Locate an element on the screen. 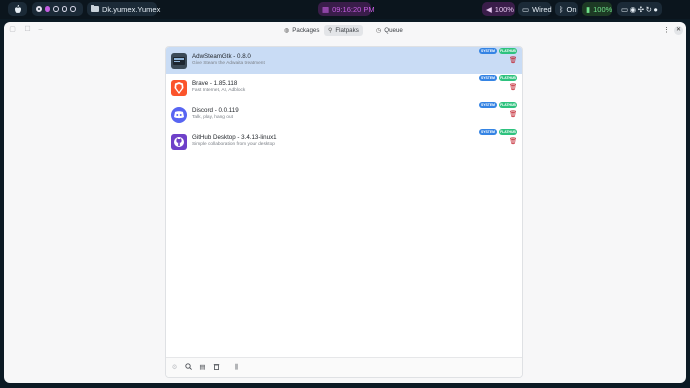 The width and height of the screenshot is (690, 388). volume-text: 100% is located at coordinates (504, 9).